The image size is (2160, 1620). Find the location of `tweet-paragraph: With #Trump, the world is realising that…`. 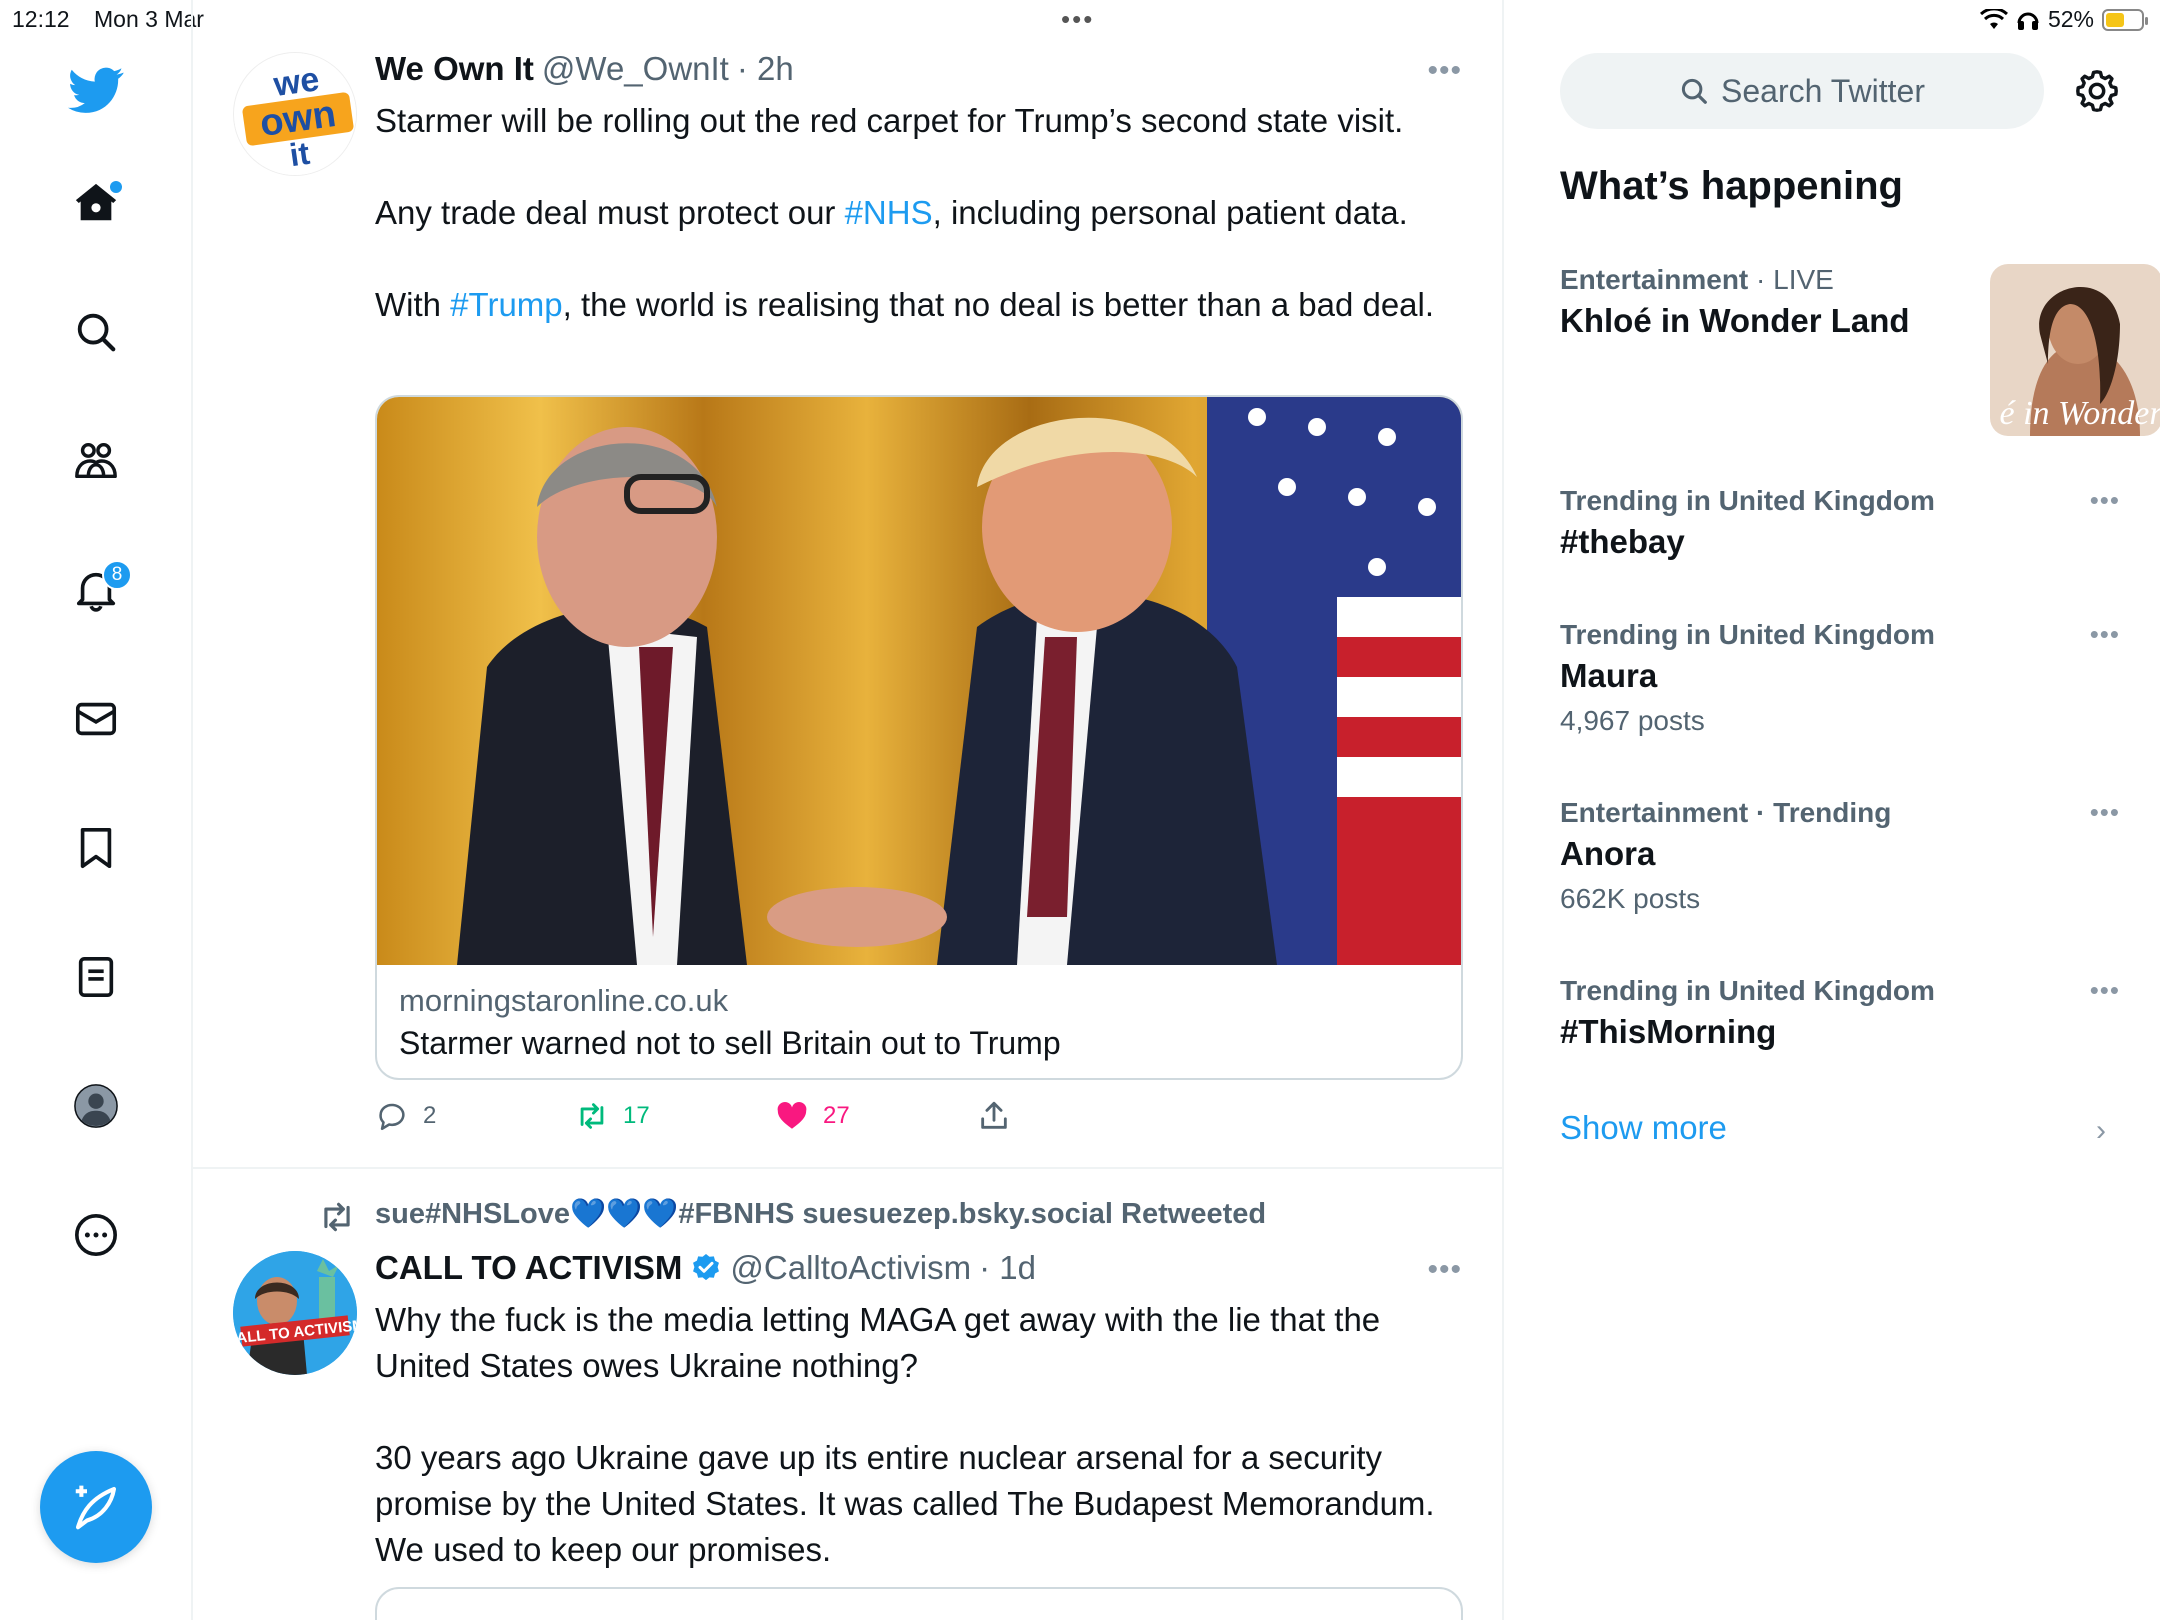

tweet-paragraph: With #Trump, the world is realising that… is located at coordinates (905, 304).